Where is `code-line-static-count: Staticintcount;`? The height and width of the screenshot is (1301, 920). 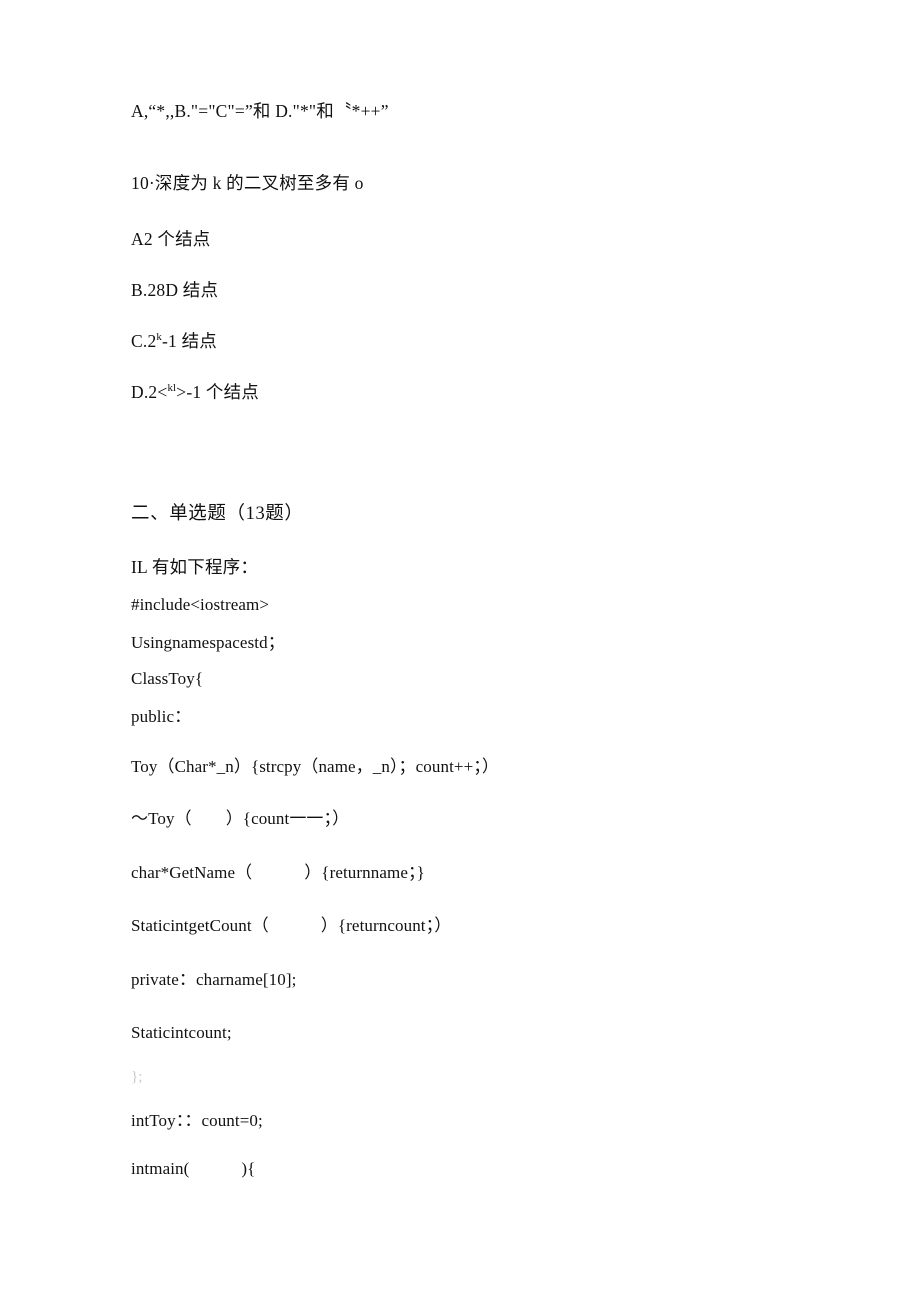 code-line-static-count: Staticintcount; is located at coordinates (181, 1032).